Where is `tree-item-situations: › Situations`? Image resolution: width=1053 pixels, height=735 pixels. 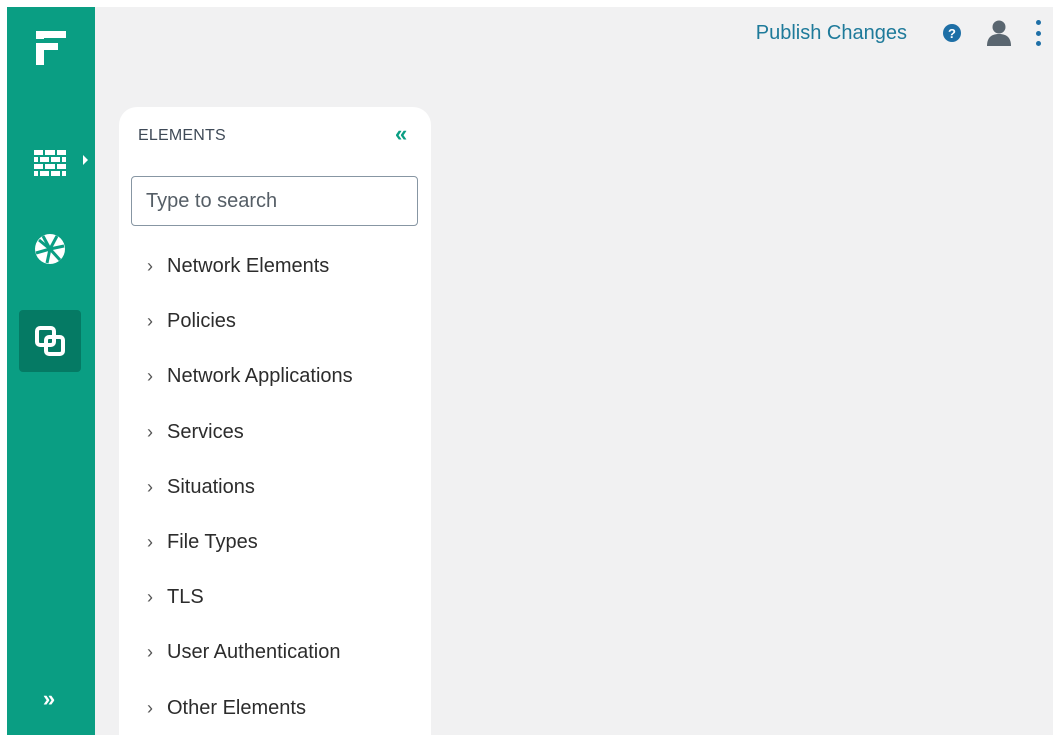 tree-item-situations: › Situations is located at coordinates (250, 487).